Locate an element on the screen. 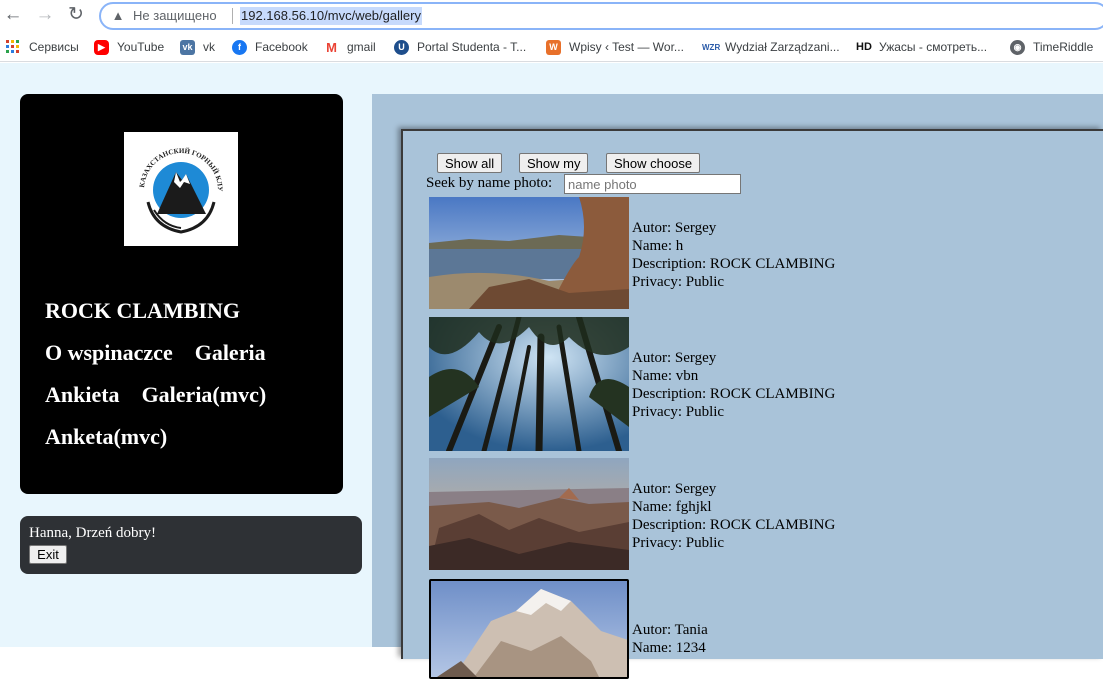 This screenshot has height=679, width=1103. facebook-icon: f is located at coordinates (239, 47).